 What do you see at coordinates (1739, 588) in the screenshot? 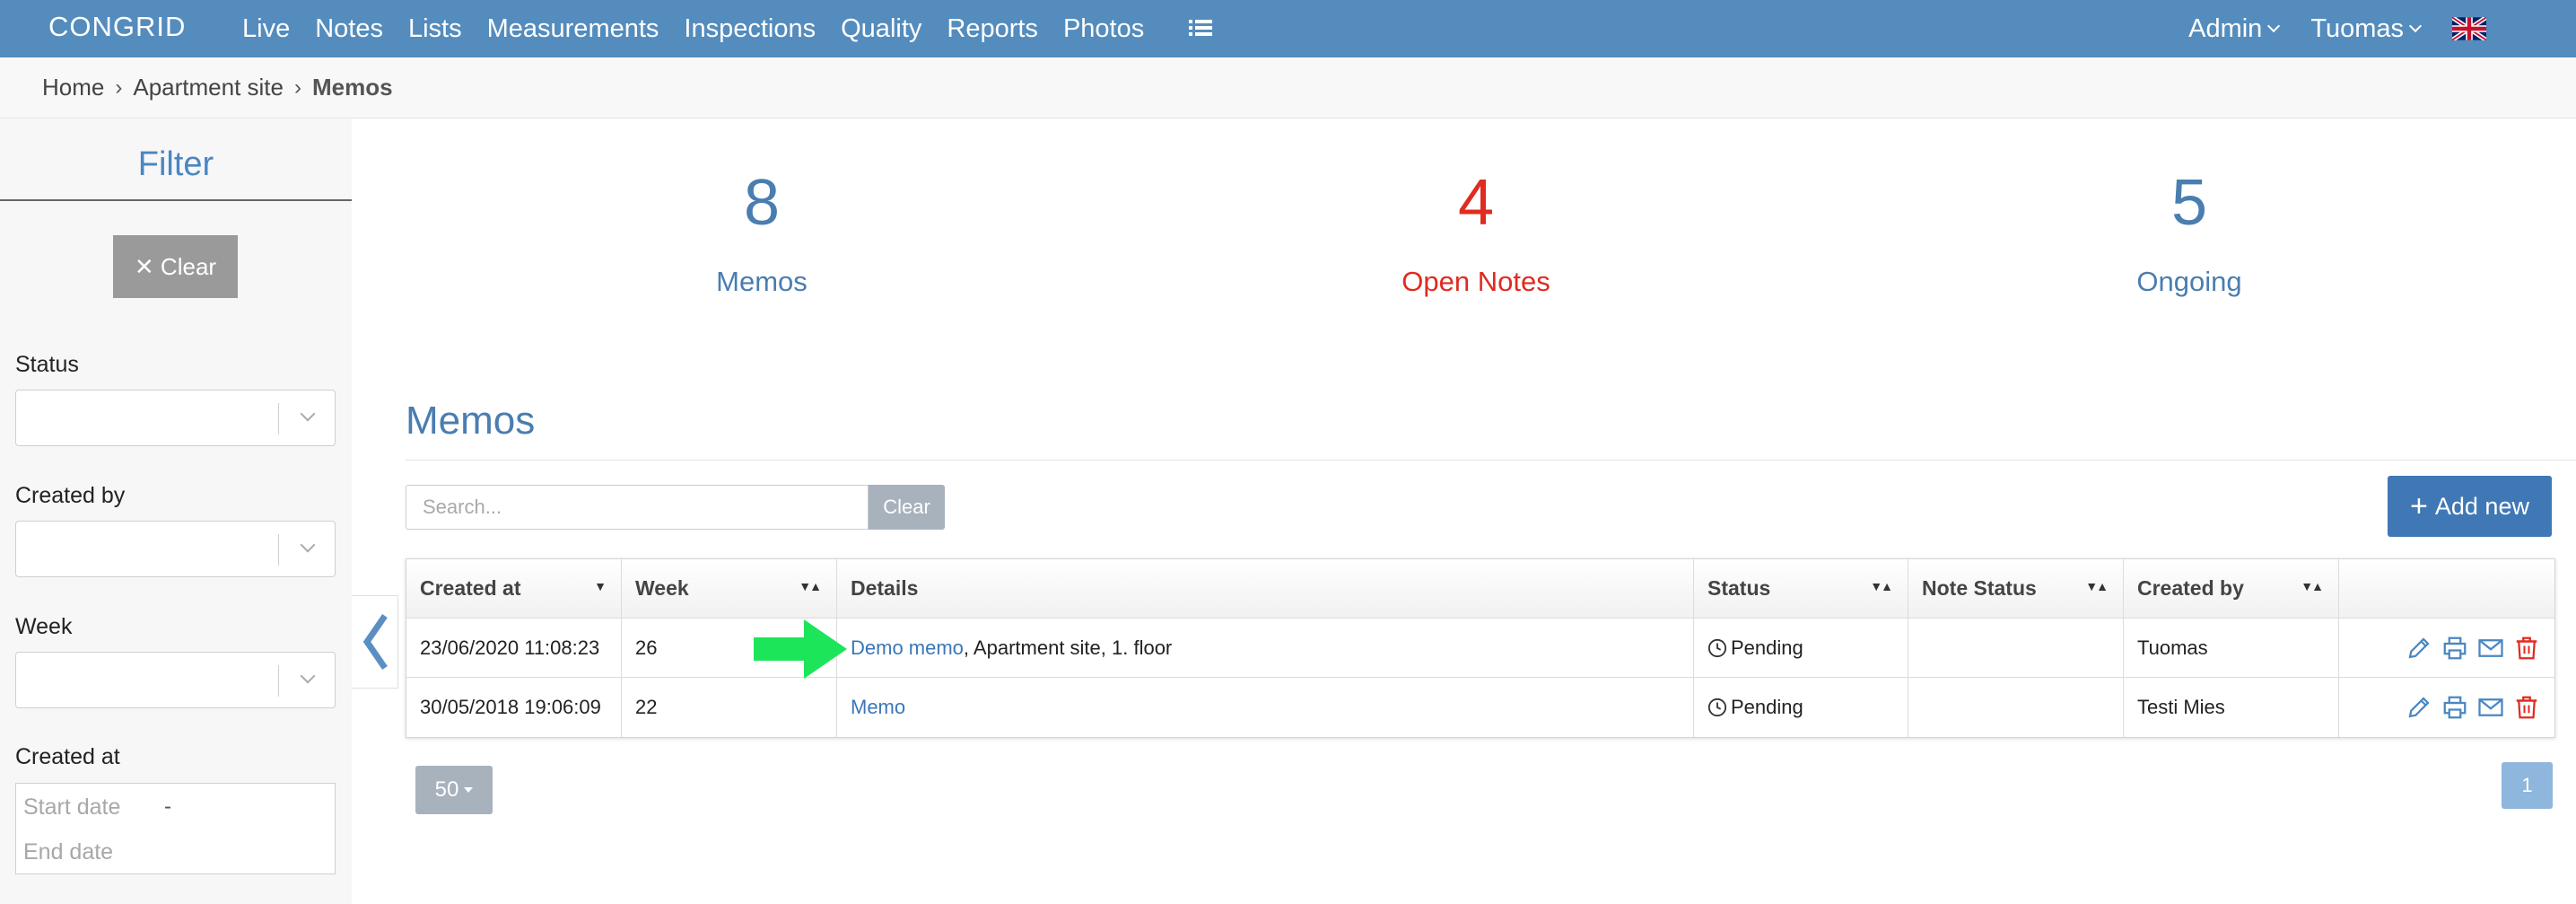
I see `col-label: Status` at bounding box center [1739, 588].